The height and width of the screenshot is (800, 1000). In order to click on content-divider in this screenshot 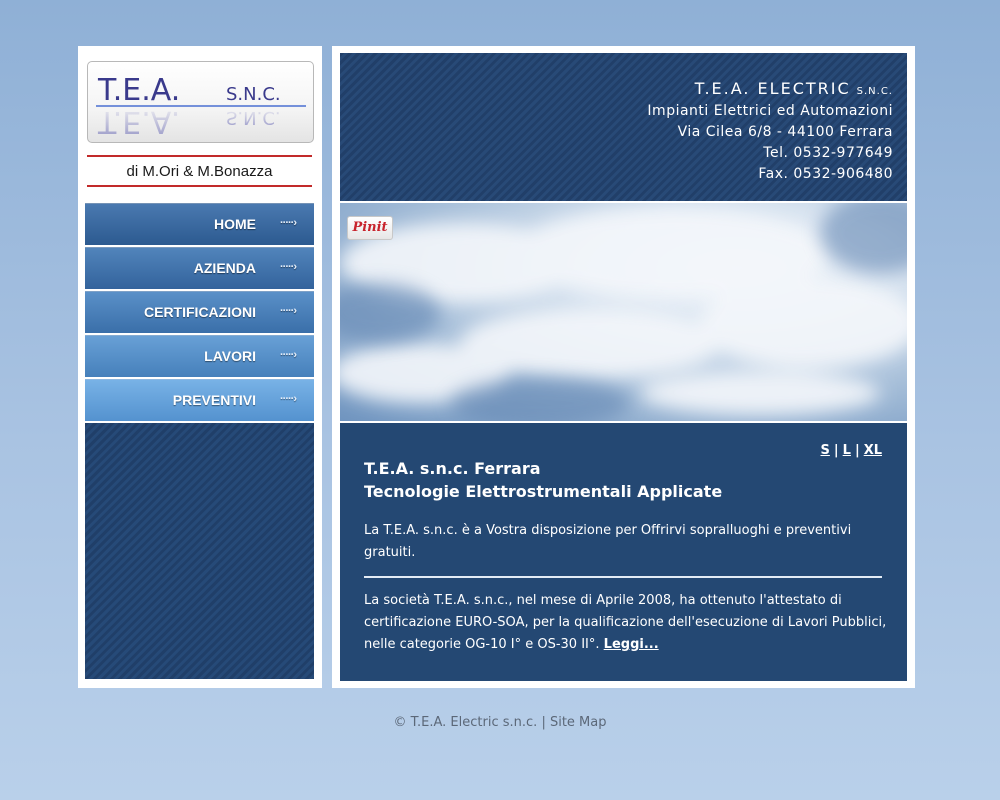, I will do `click(623, 577)`.